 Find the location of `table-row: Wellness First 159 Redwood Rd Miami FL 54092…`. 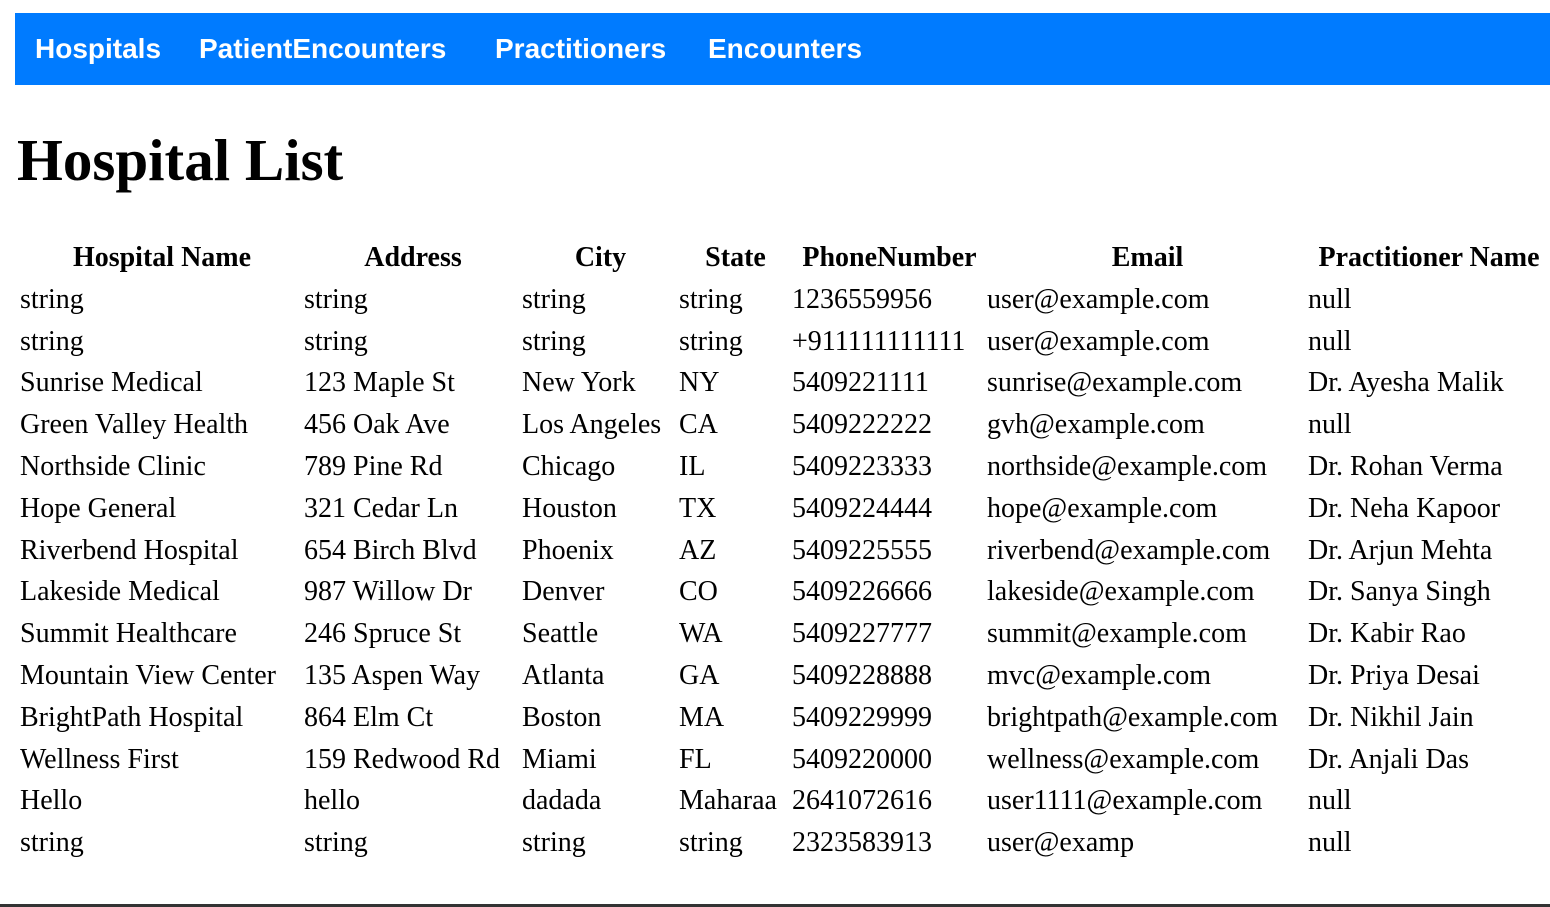

table-row: Wellness First 159 Redwood Rd Miami FL 54092… is located at coordinates (785, 760).